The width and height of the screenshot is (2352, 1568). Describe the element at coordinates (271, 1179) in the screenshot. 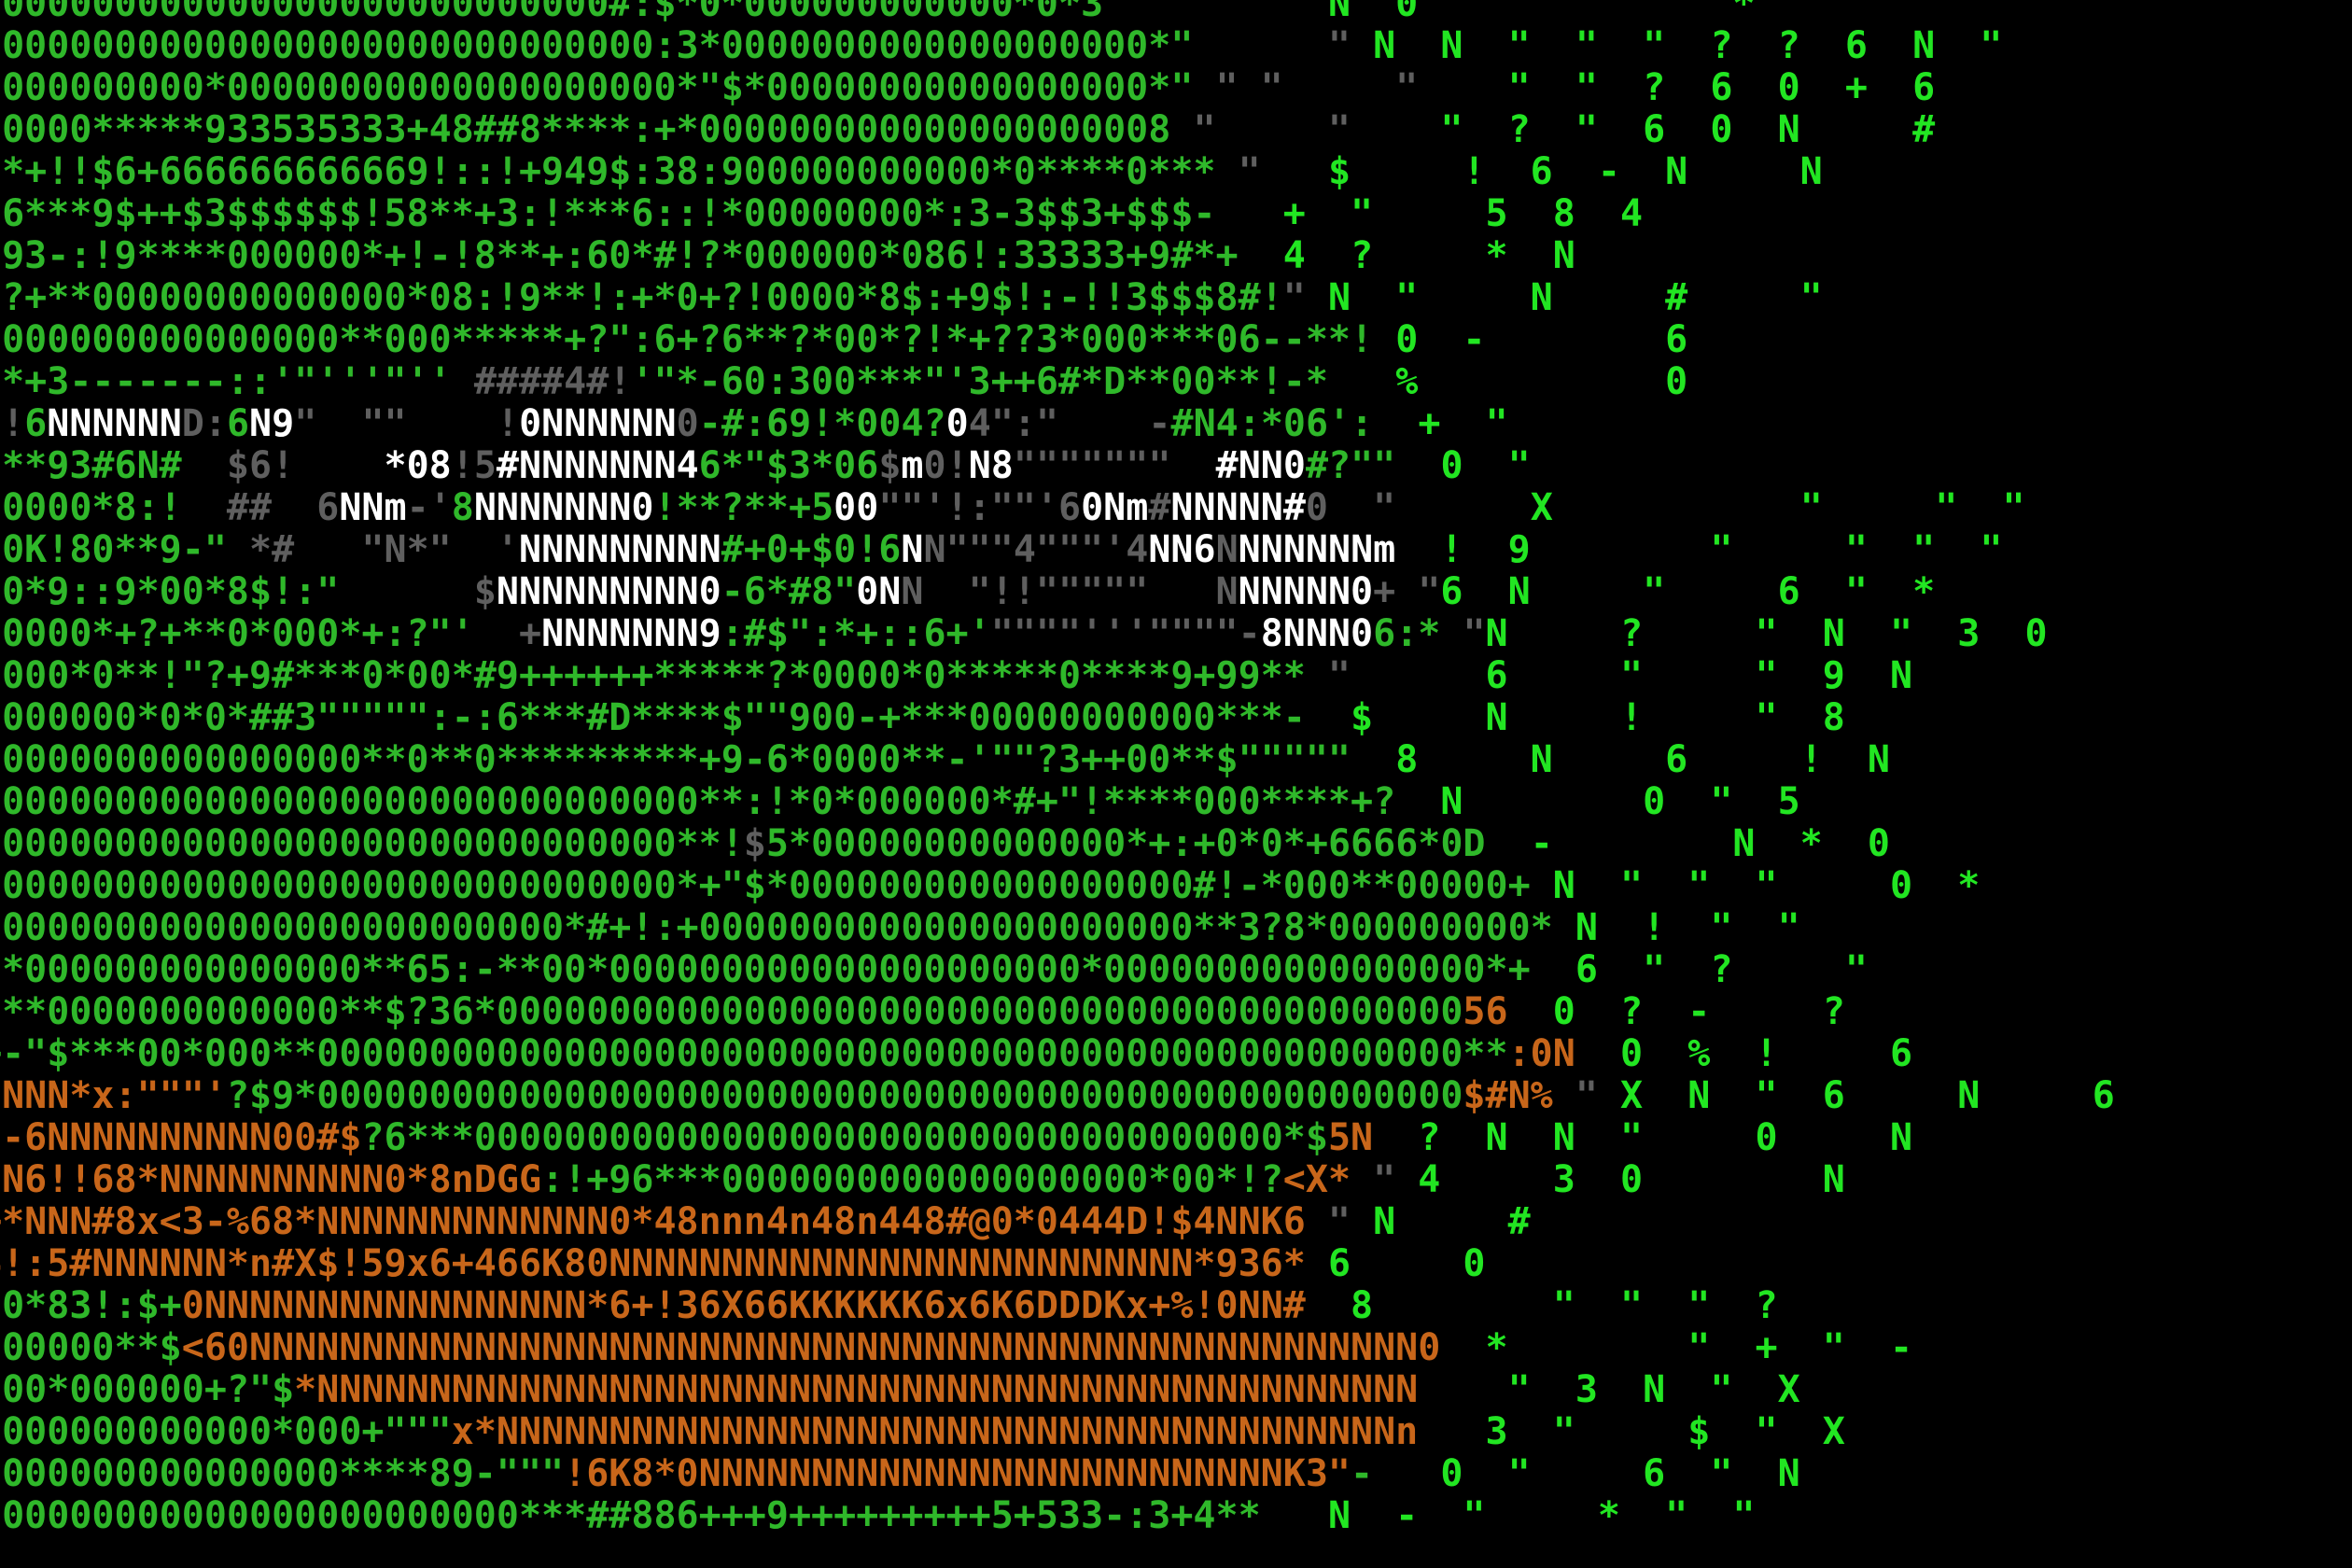

I see `ascii-segment: NN6!!68*NNNNNNNNNN0*8nDGG` at that location.